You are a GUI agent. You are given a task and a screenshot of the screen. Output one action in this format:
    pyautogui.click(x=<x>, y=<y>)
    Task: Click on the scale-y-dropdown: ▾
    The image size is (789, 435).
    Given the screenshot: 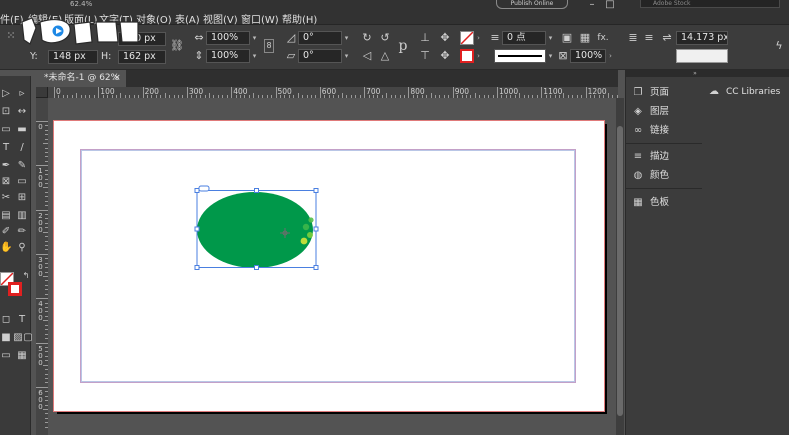 What is the action you would take?
    pyautogui.click(x=254, y=56)
    